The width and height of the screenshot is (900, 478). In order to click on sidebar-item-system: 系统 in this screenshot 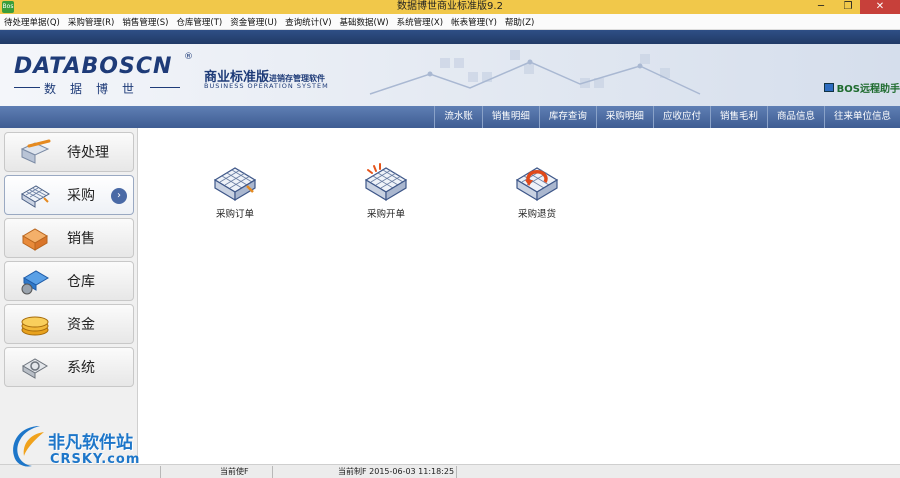, I will do `click(69, 367)`.